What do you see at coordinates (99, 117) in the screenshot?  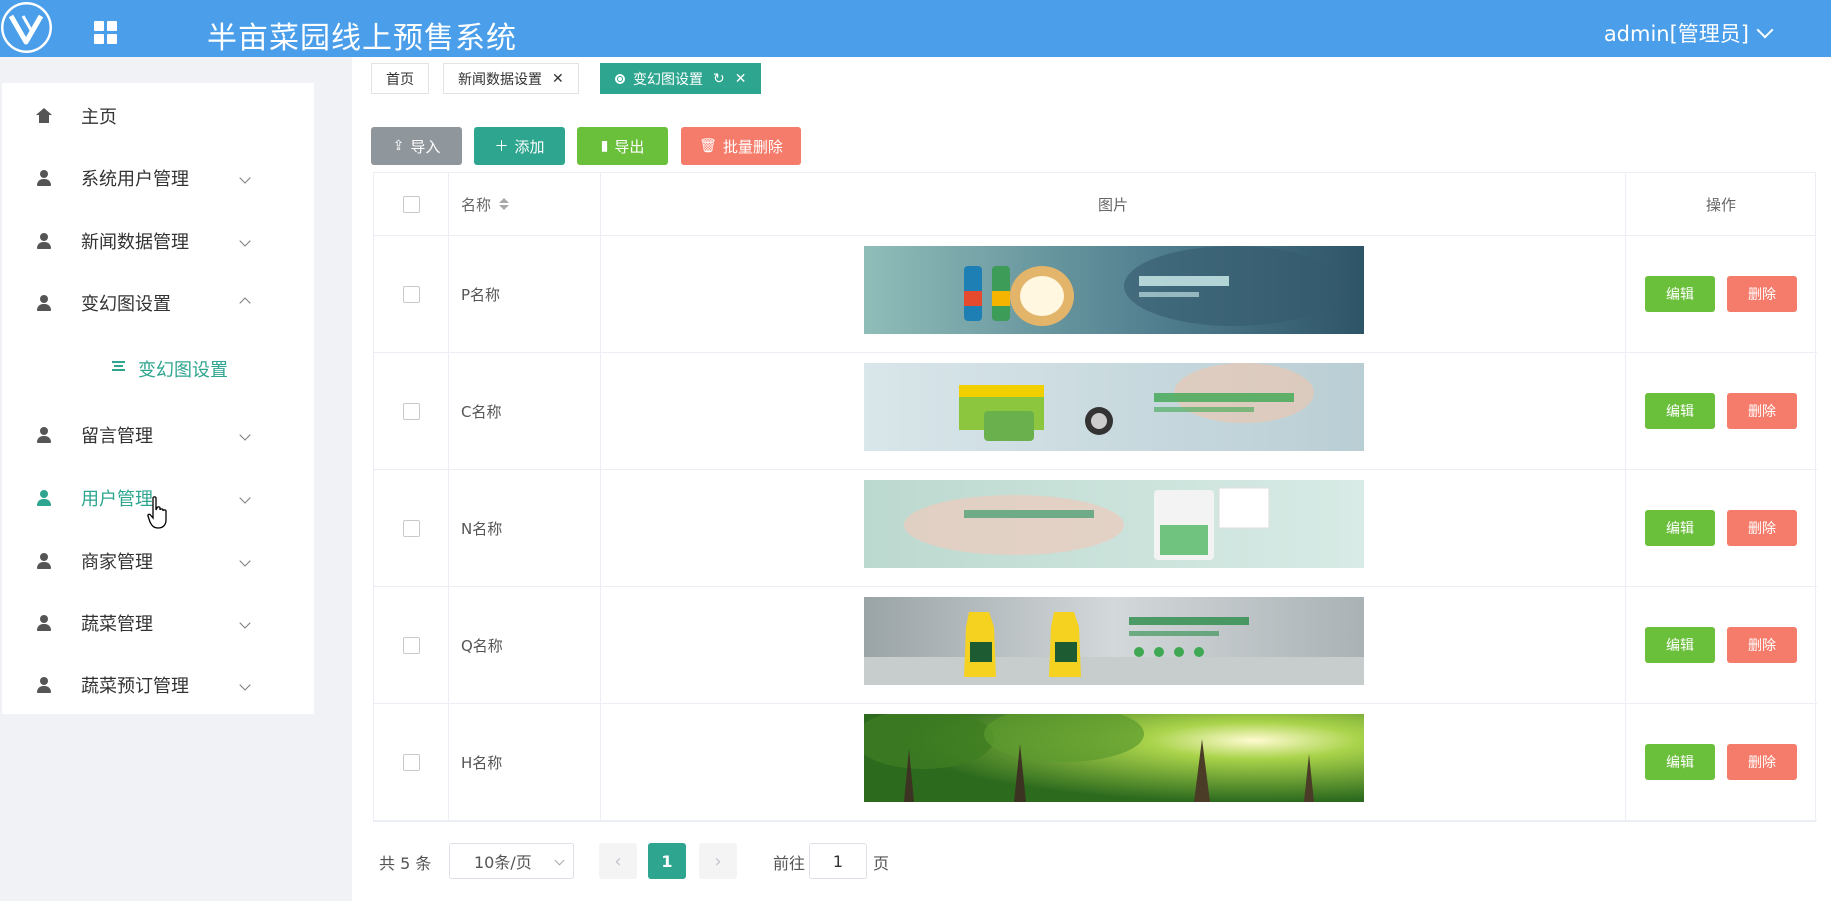 I see `sidebar-item-label: 主页` at bounding box center [99, 117].